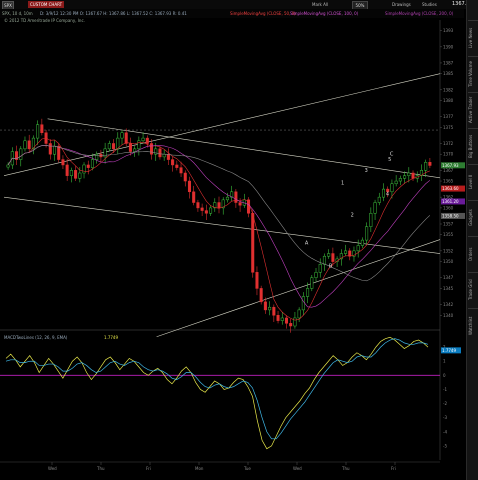 This screenshot has width=478, height=480. Describe the element at coordinates (450, 216) in the screenshot. I see `price-tag-label: 1358.50` at that location.